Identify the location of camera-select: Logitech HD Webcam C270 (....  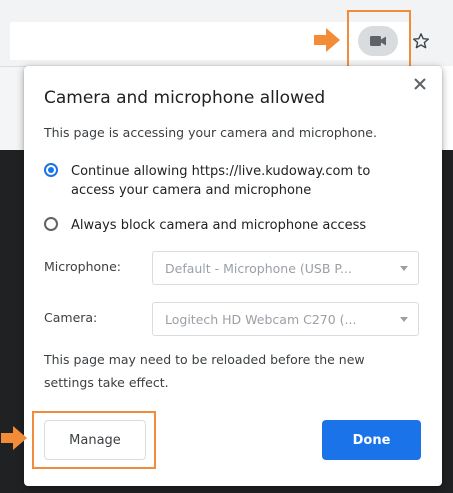
(285, 319).